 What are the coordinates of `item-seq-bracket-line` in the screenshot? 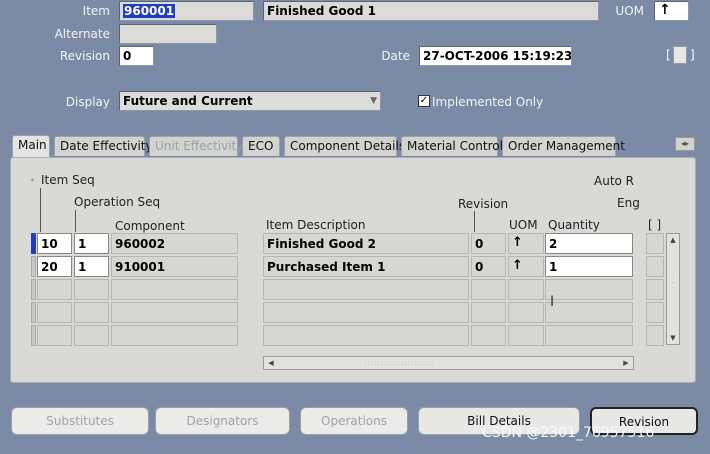 It's located at (40, 210).